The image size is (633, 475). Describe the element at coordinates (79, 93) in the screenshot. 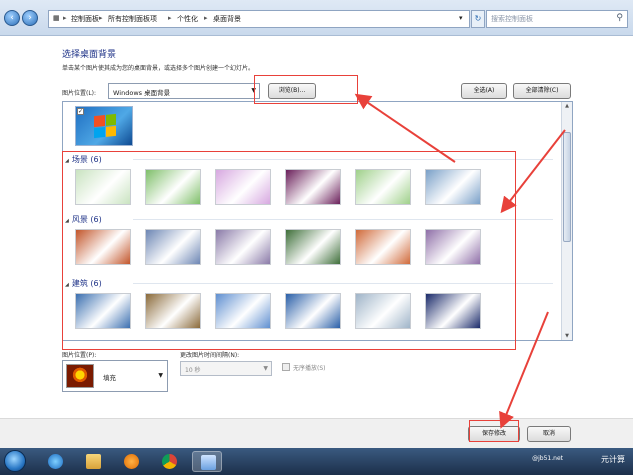

I see `picture-location-label: 图片位置(L):` at that location.